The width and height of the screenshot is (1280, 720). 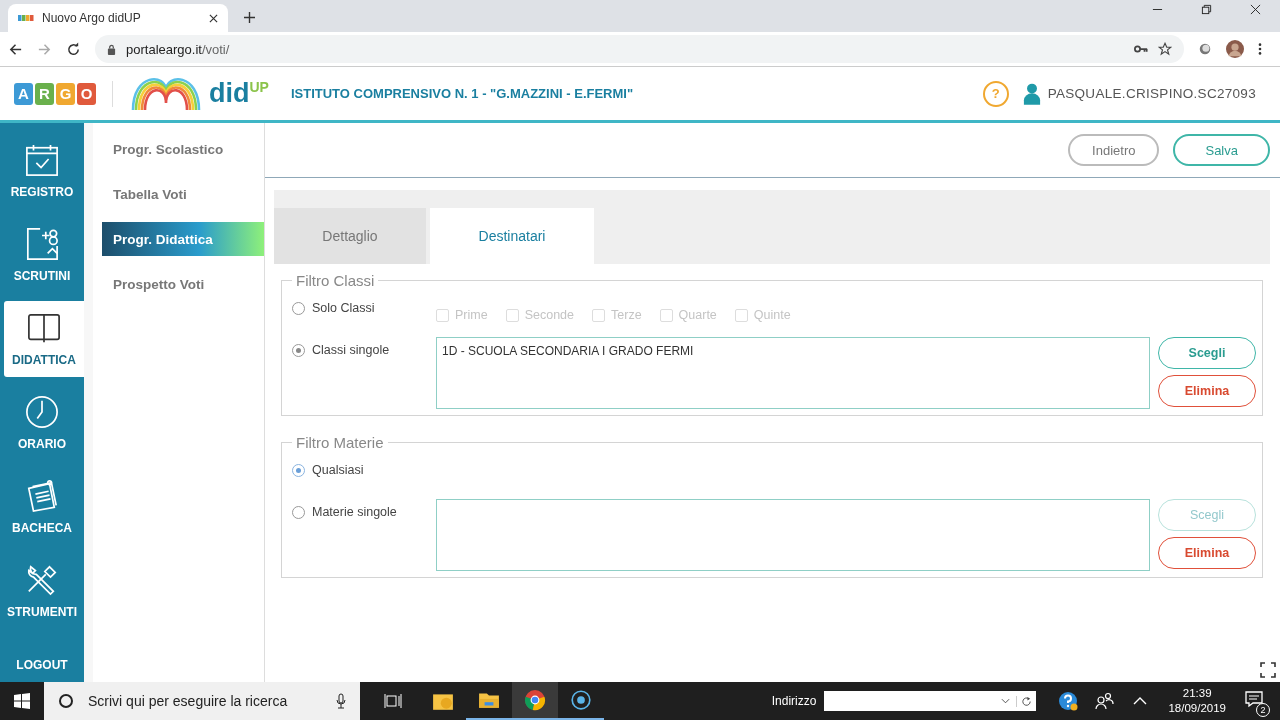 What do you see at coordinates (1235, 49) in the screenshot?
I see `avatar-icon` at bounding box center [1235, 49].